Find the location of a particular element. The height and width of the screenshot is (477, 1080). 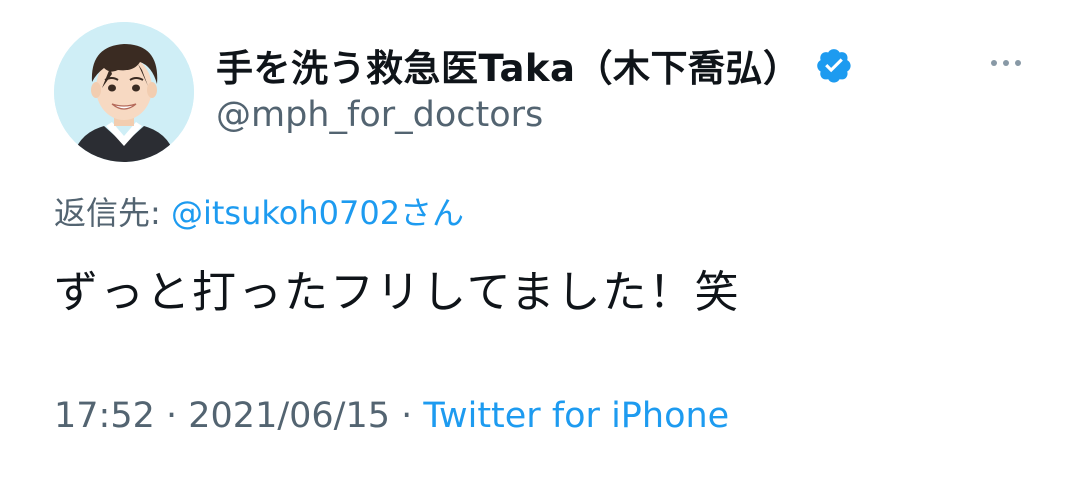

display-name: 手を洗う救急医Taka（木下喬弘） is located at coordinates (508, 65).